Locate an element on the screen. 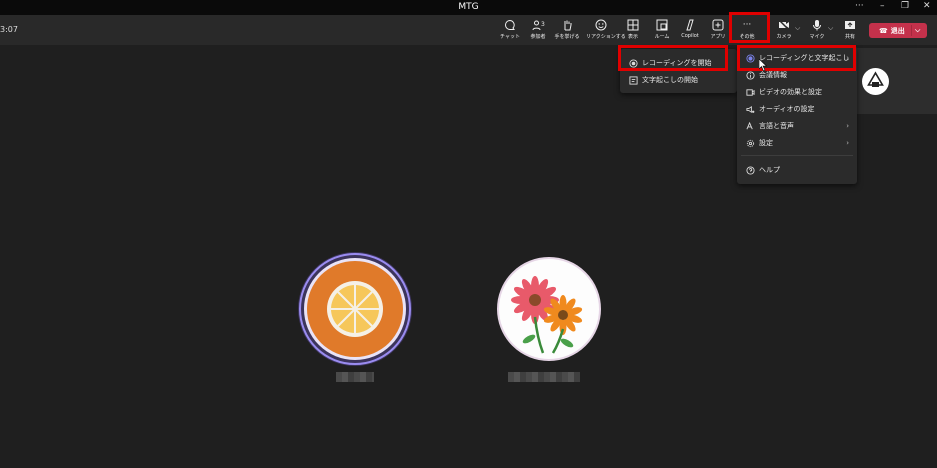 The width and height of the screenshot is (937, 468). start-transcription-item: 文字起こしの開始 is located at coordinates (678, 80).